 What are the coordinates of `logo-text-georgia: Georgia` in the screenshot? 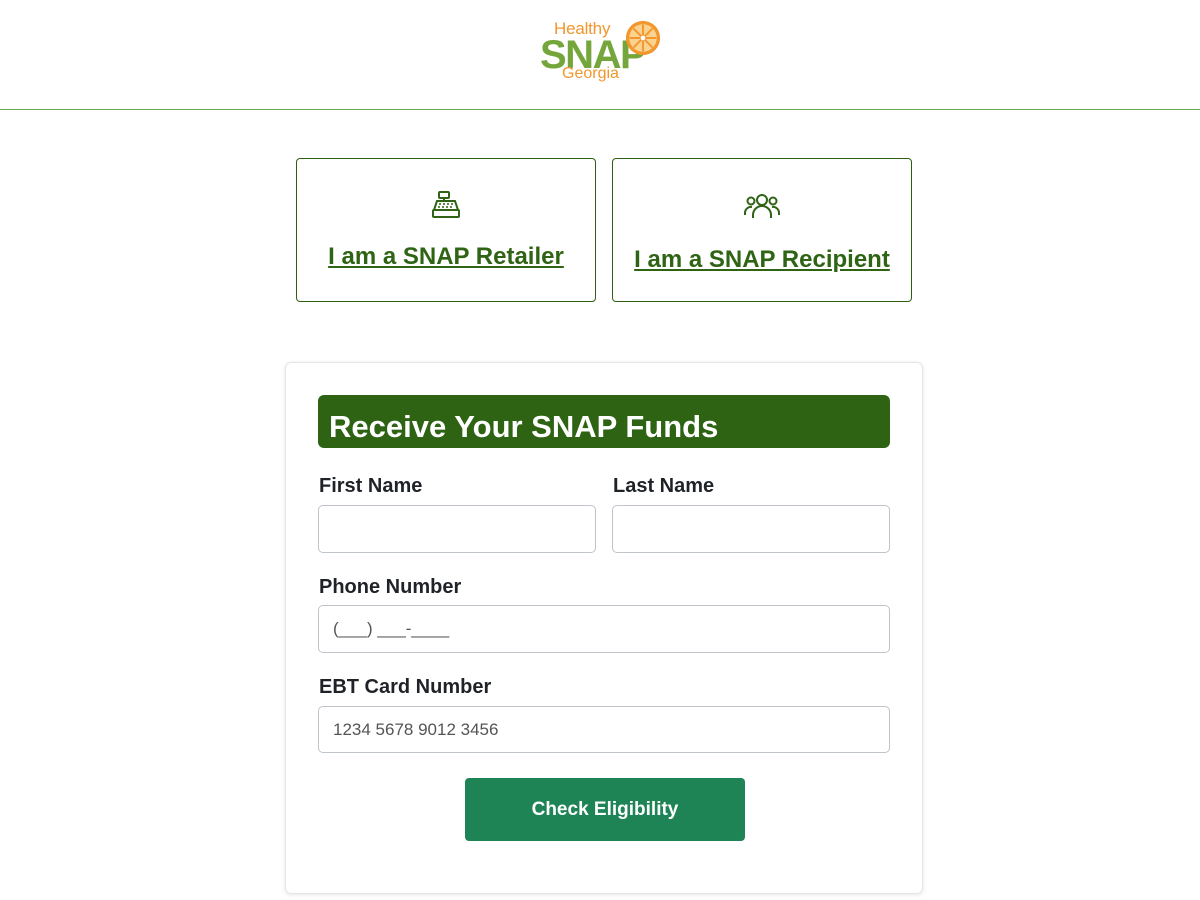 It's located at (590, 73).